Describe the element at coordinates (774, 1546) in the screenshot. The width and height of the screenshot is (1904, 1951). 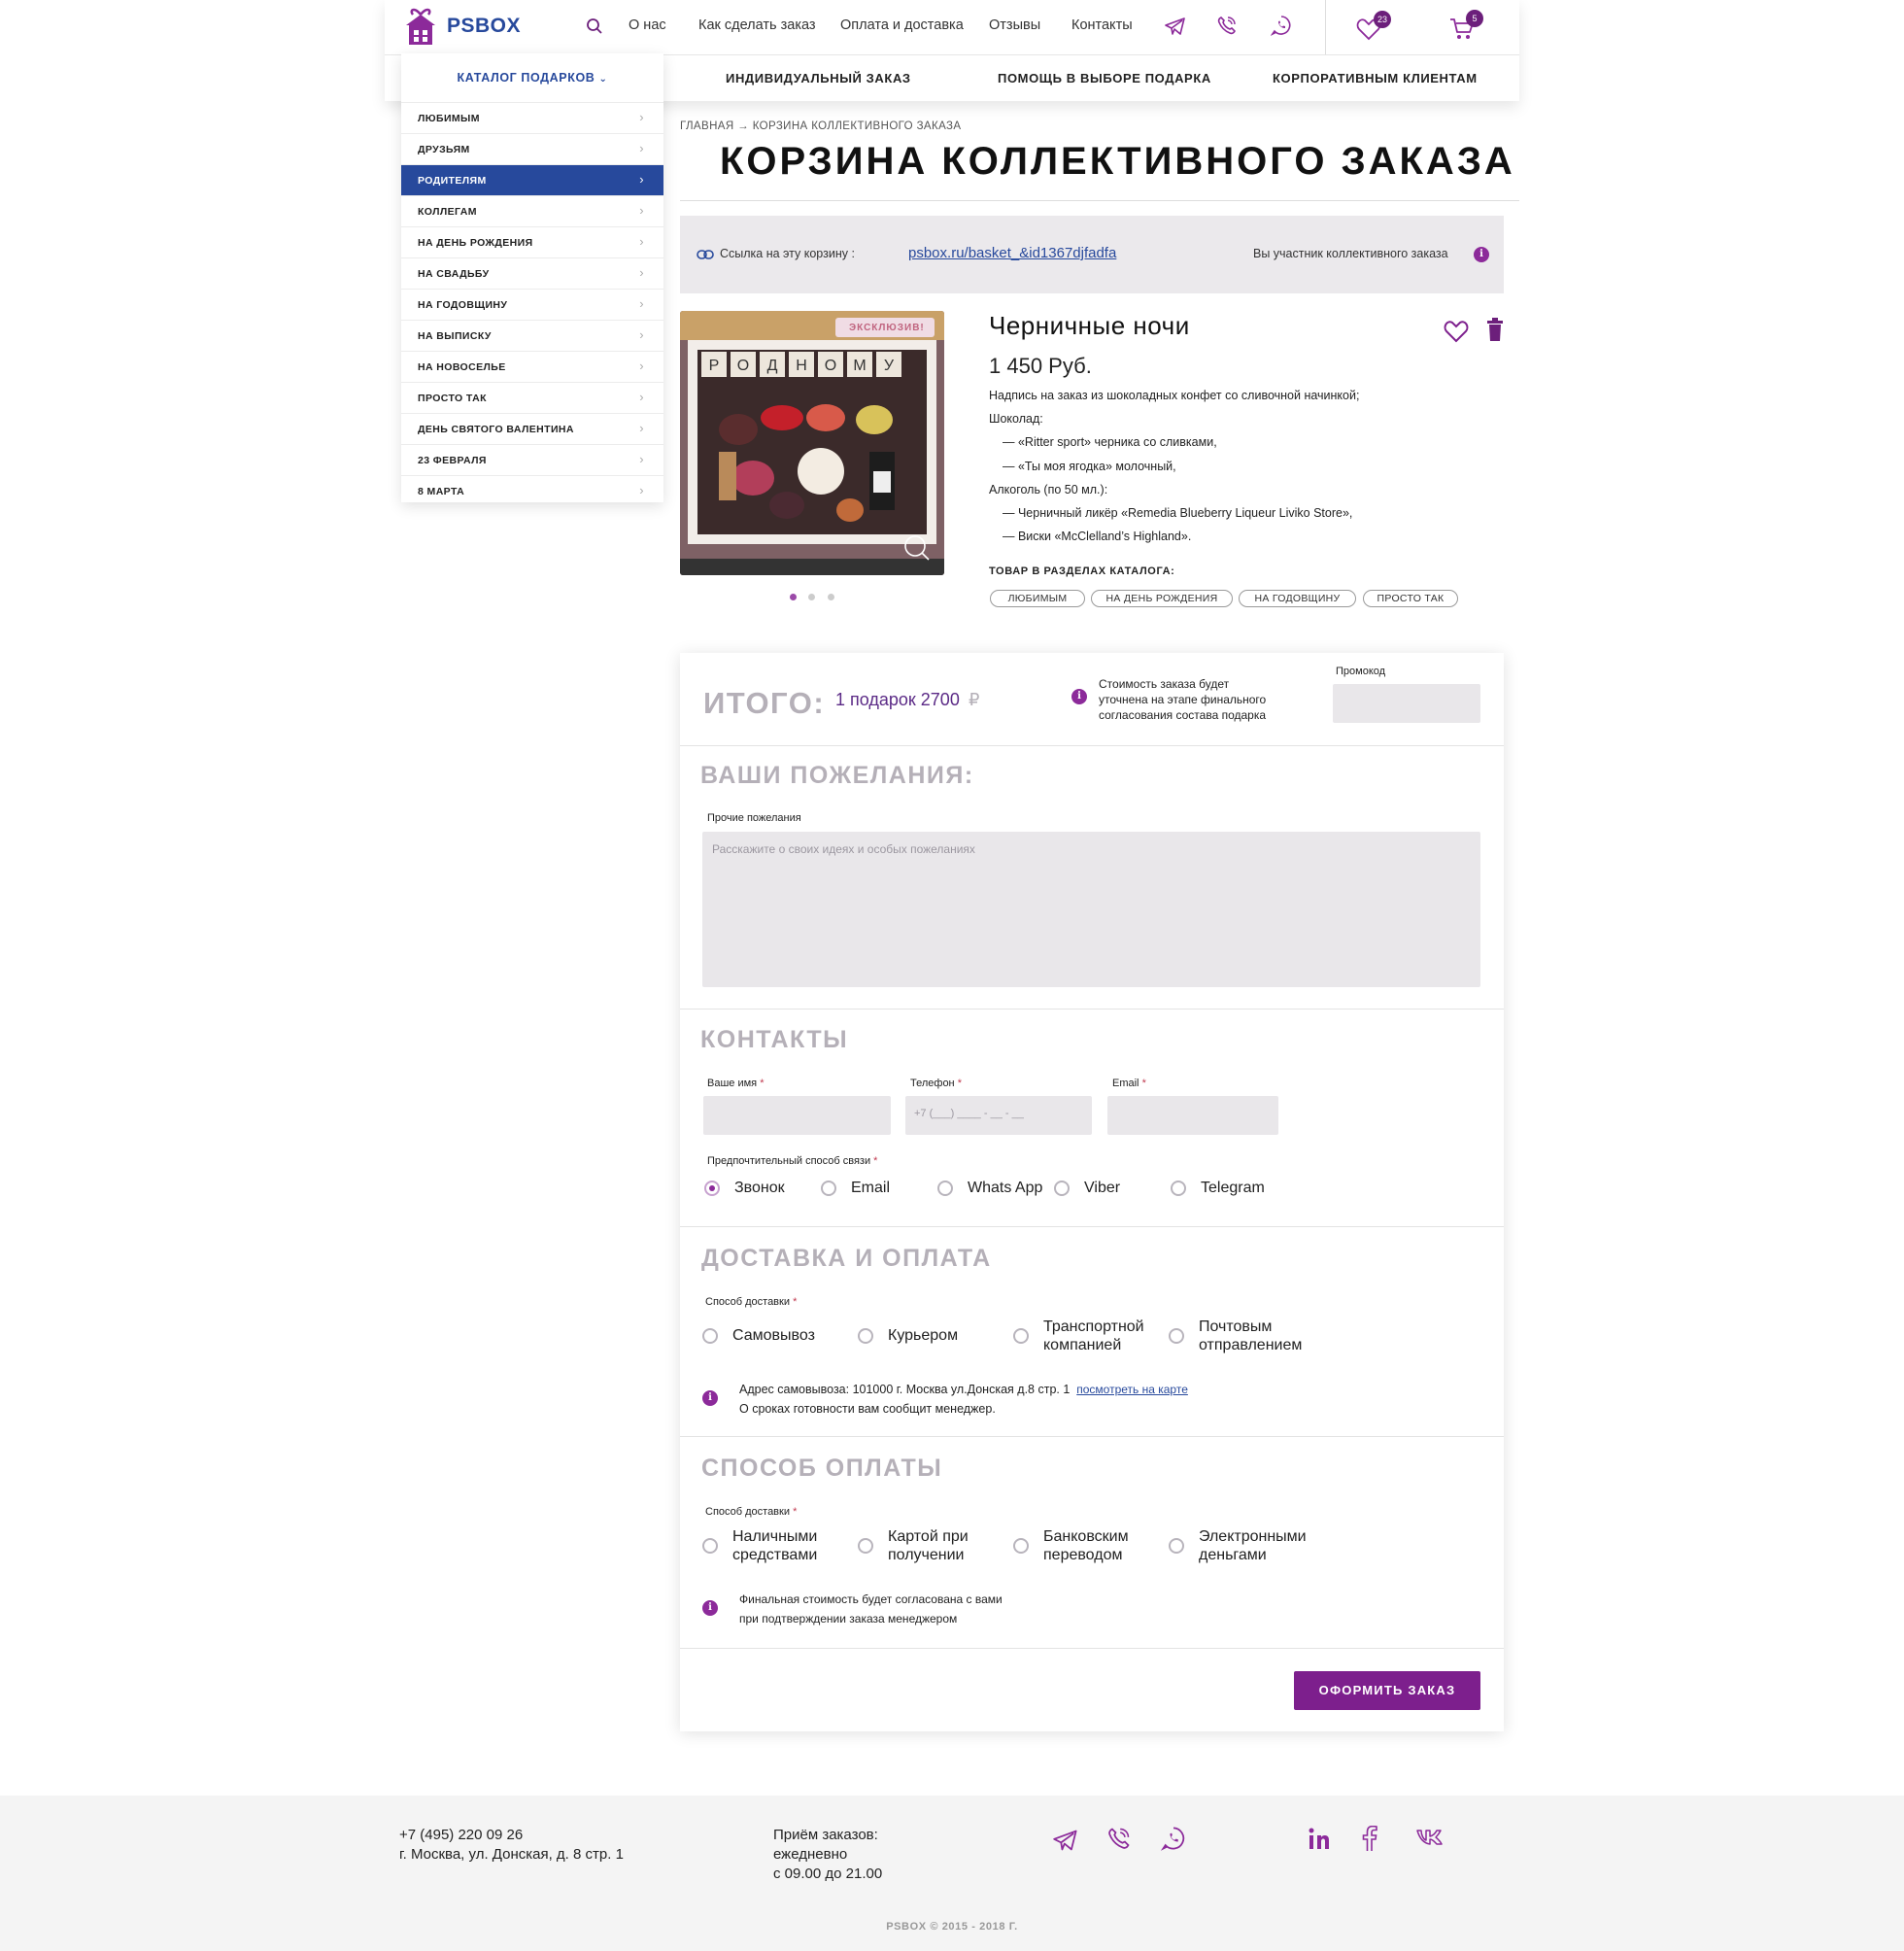
I see `radio-label-cash: Наличными средствами` at that location.